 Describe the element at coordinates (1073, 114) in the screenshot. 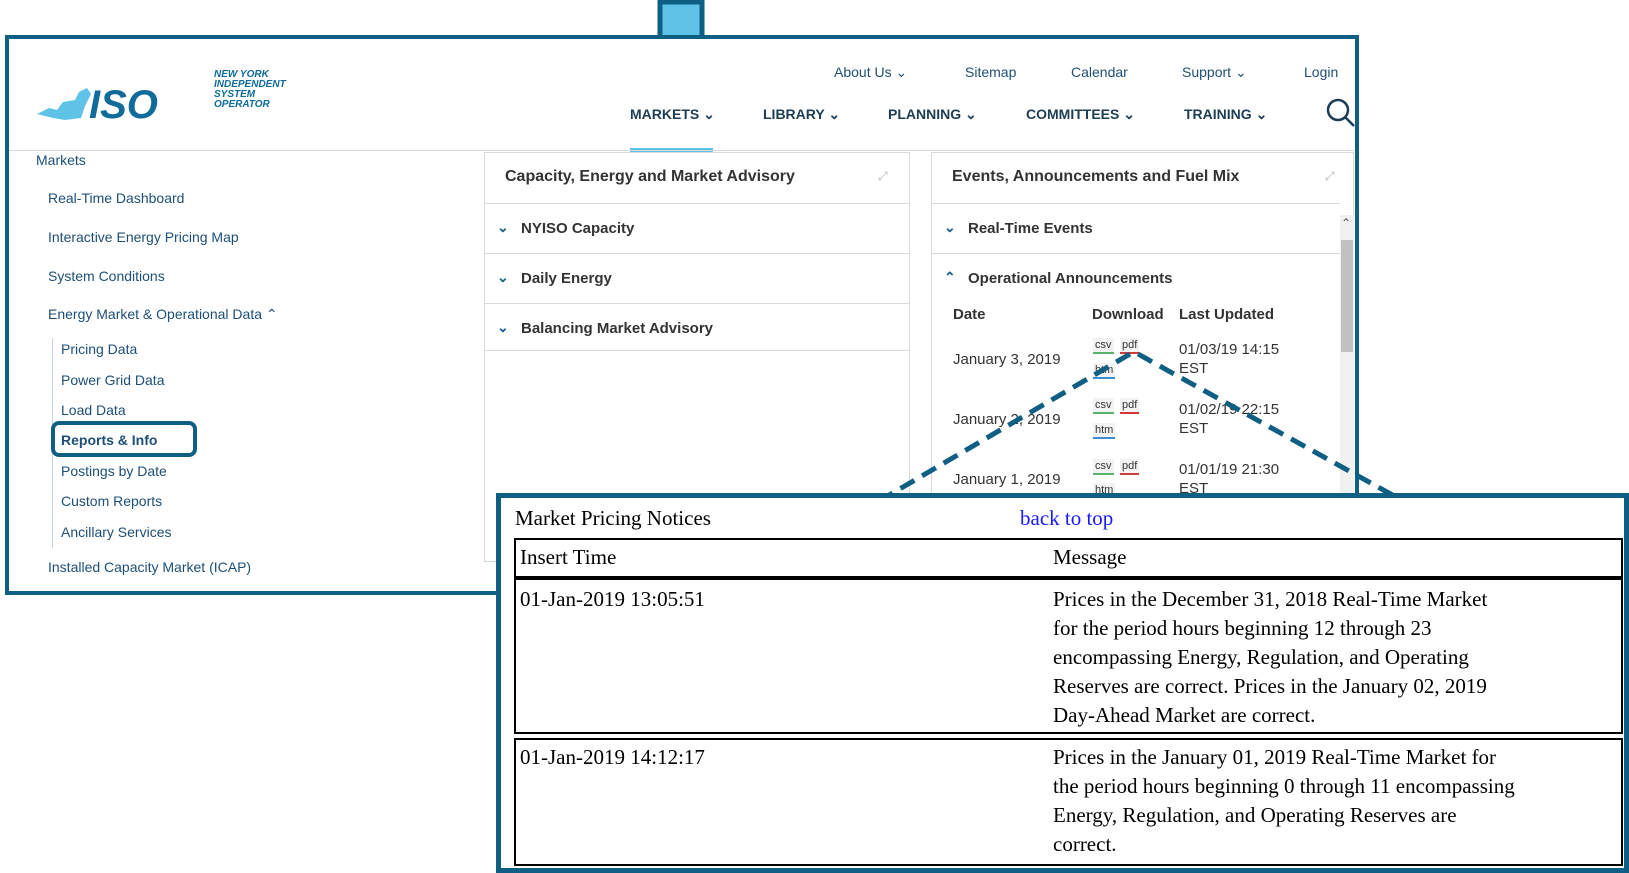

I see `nav-committees-label: COMMITTEES` at that location.